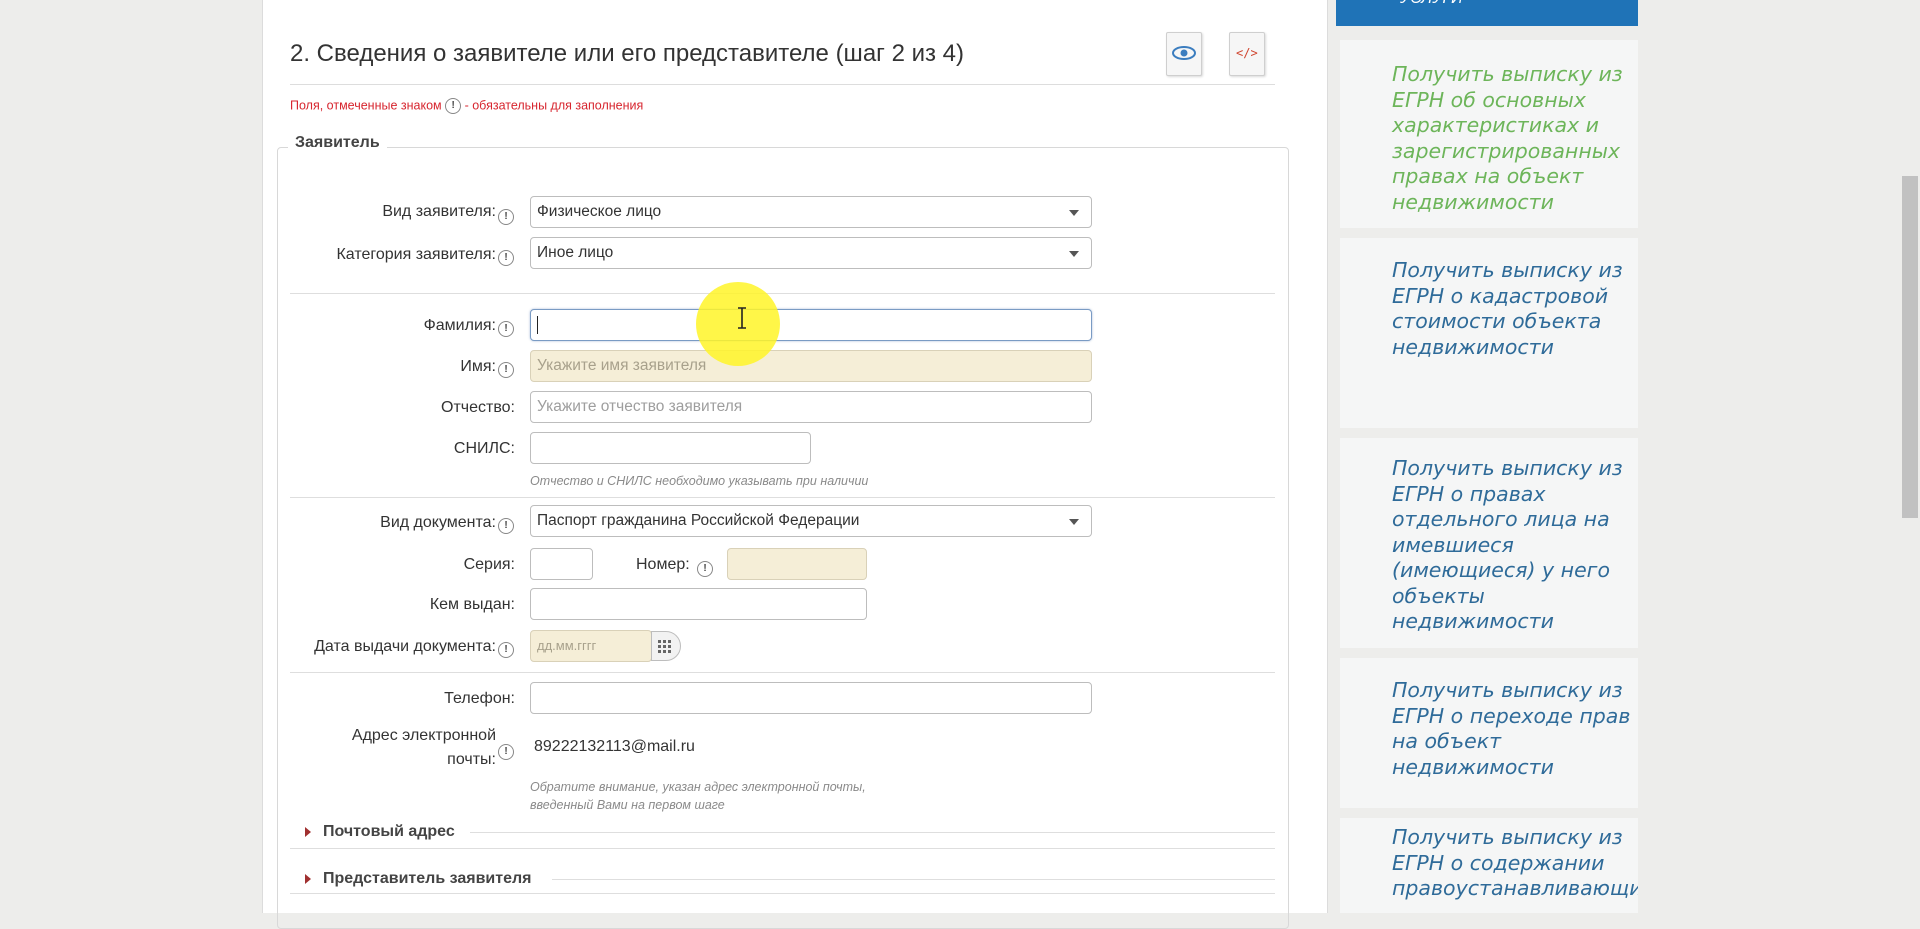 This screenshot has width=1920, height=929. Describe the element at coordinates (698, 604) in the screenshot. I see `issued-by-input` at that location.